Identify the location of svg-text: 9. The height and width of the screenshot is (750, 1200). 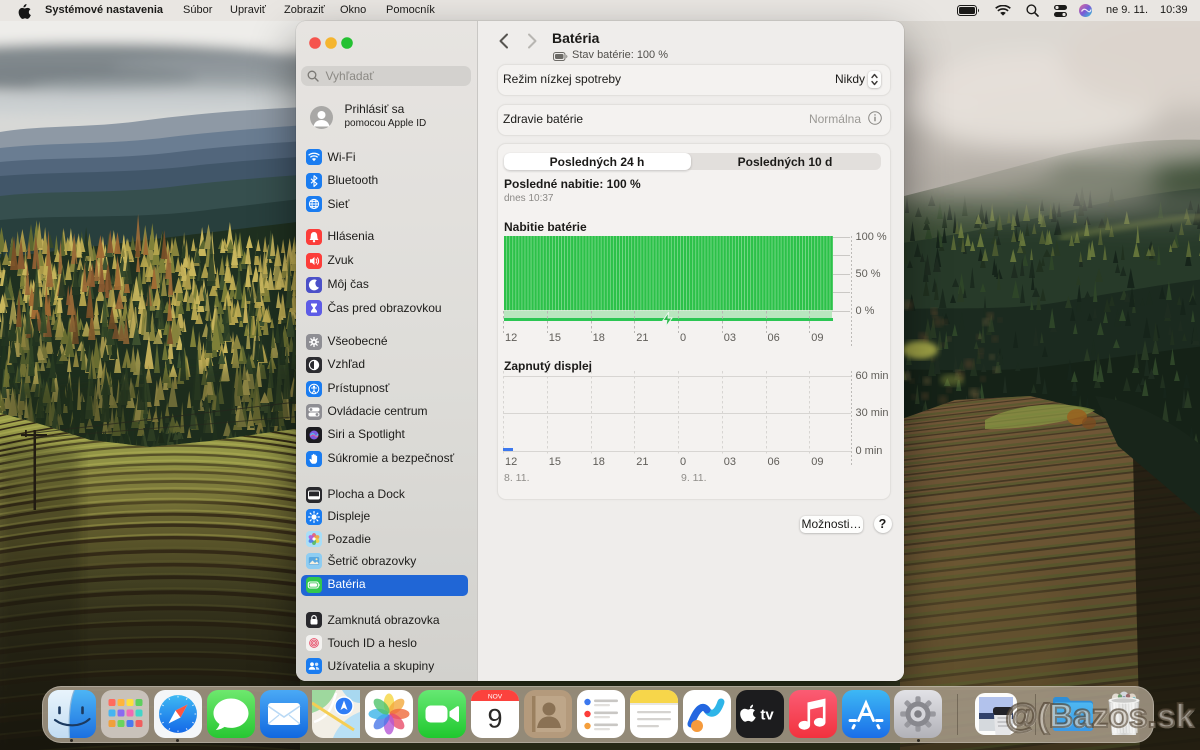
(494, 719).